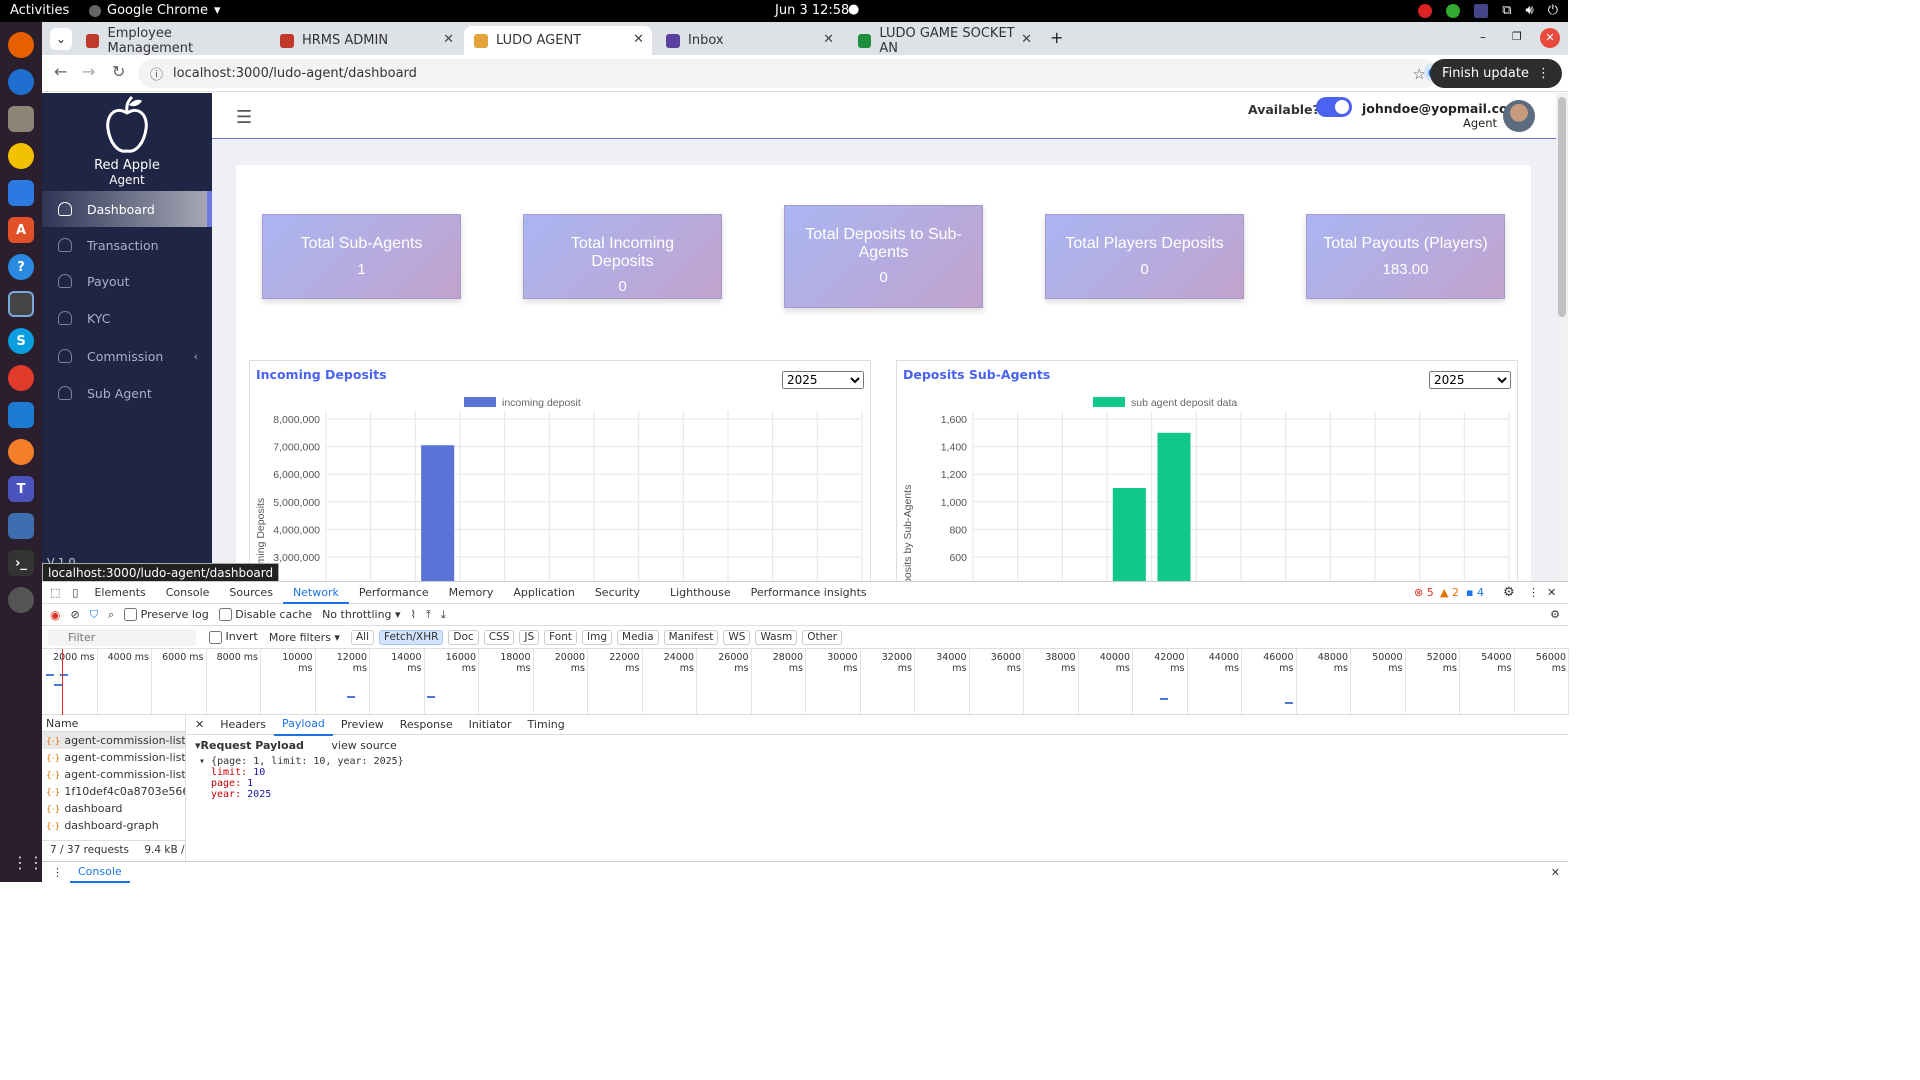  I want to click on search-icon: ⌕, so click(111, 615).